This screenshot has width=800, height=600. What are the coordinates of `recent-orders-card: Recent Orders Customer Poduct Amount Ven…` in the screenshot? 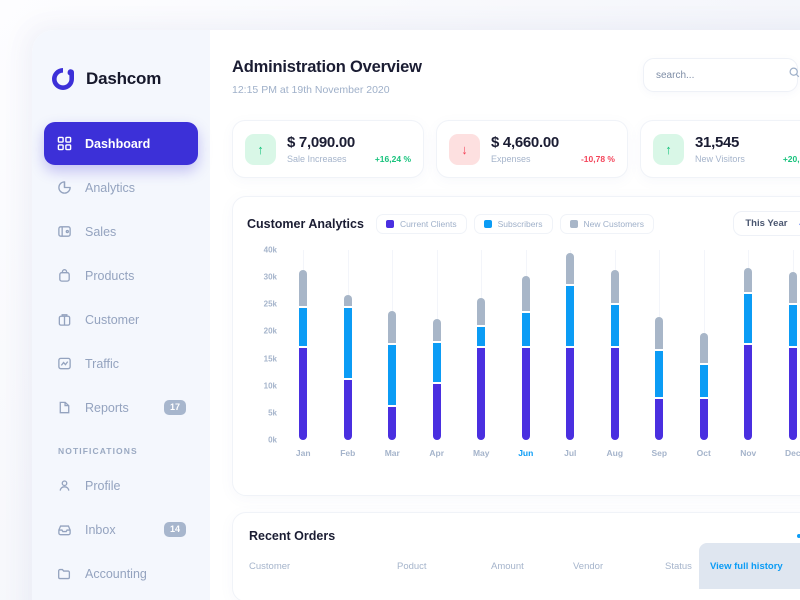 It's located at (516, 556).